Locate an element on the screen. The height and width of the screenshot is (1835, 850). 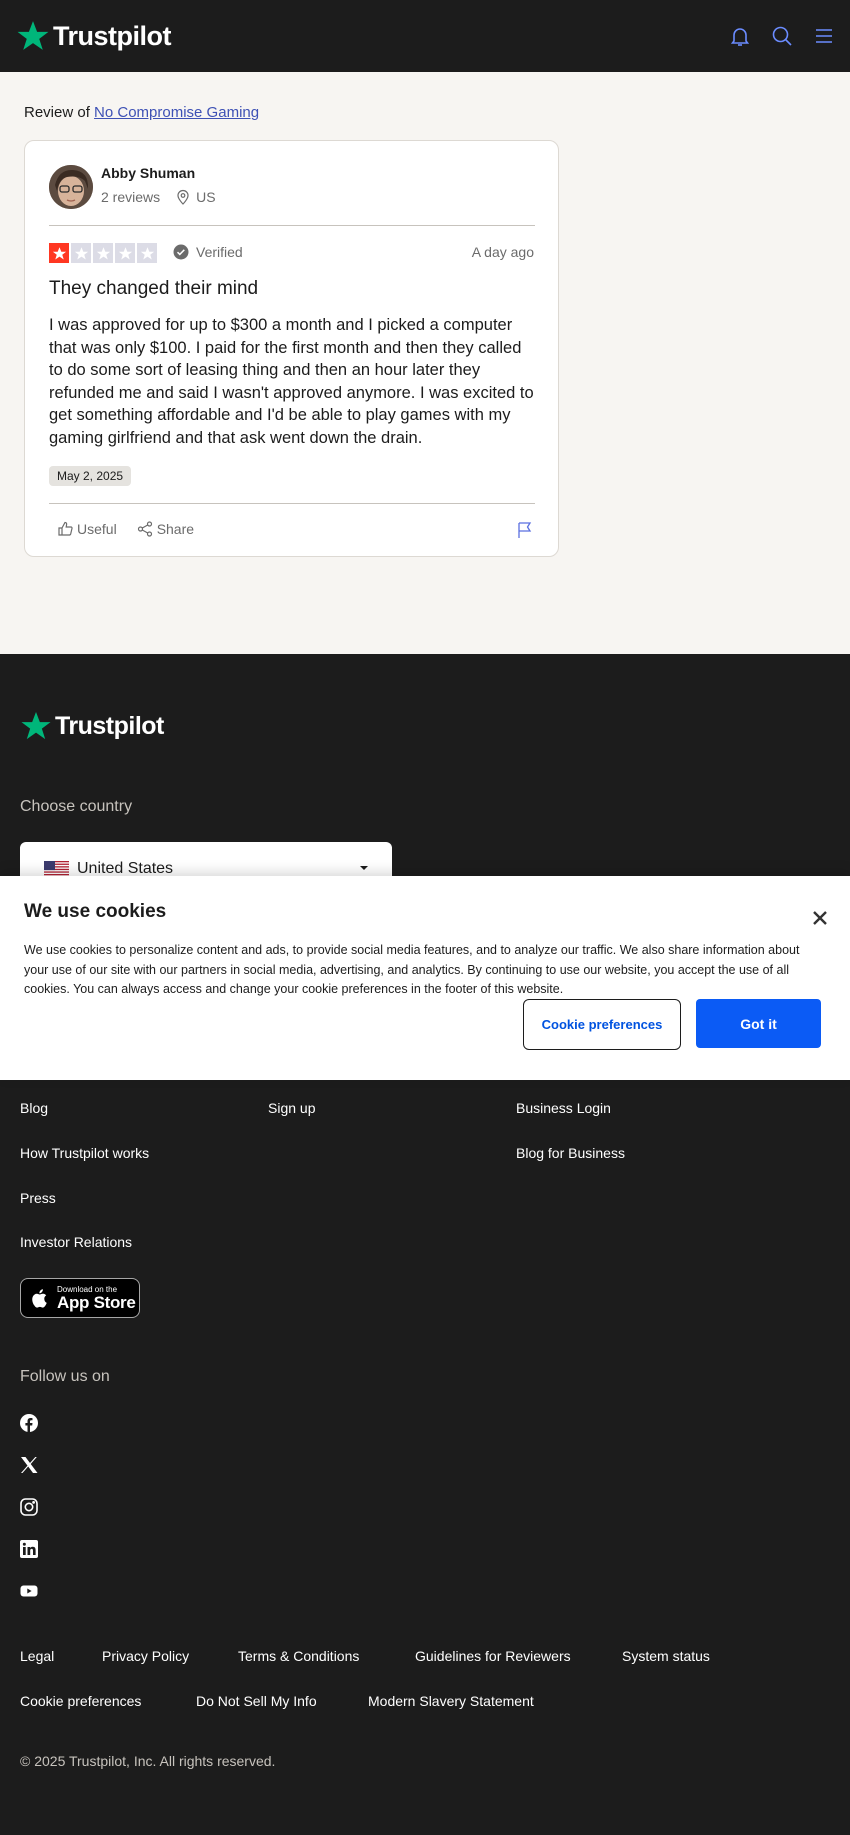
useful-button: Useful is located at coordinates (87, 529).